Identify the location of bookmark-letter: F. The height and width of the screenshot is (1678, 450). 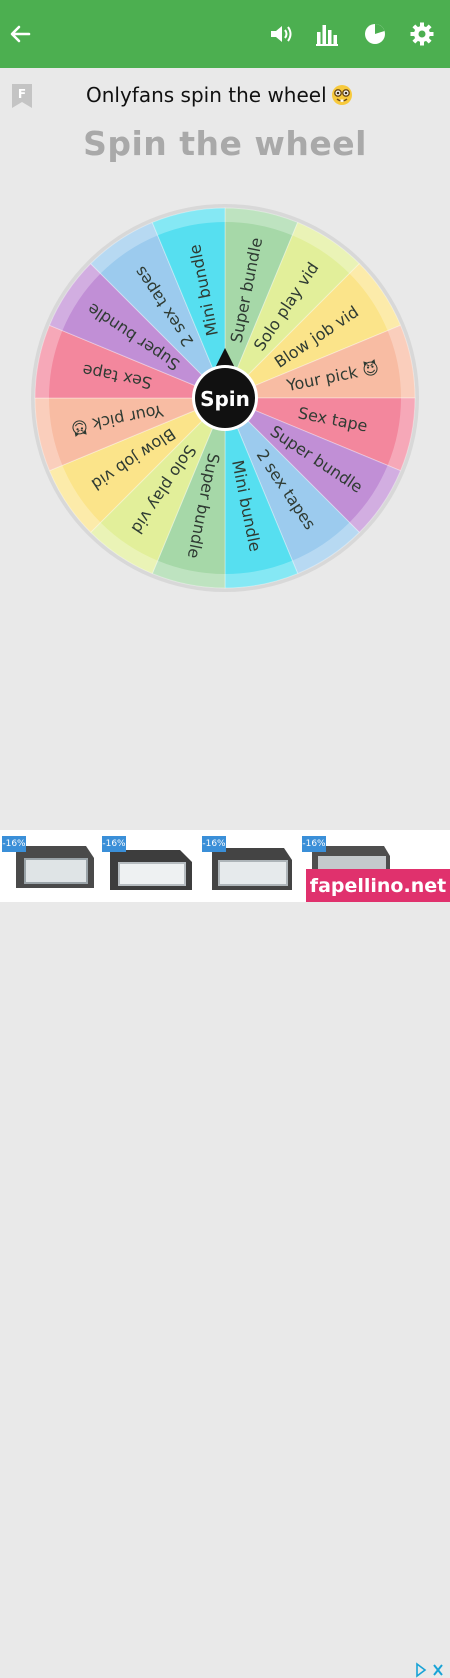
(22, 94).